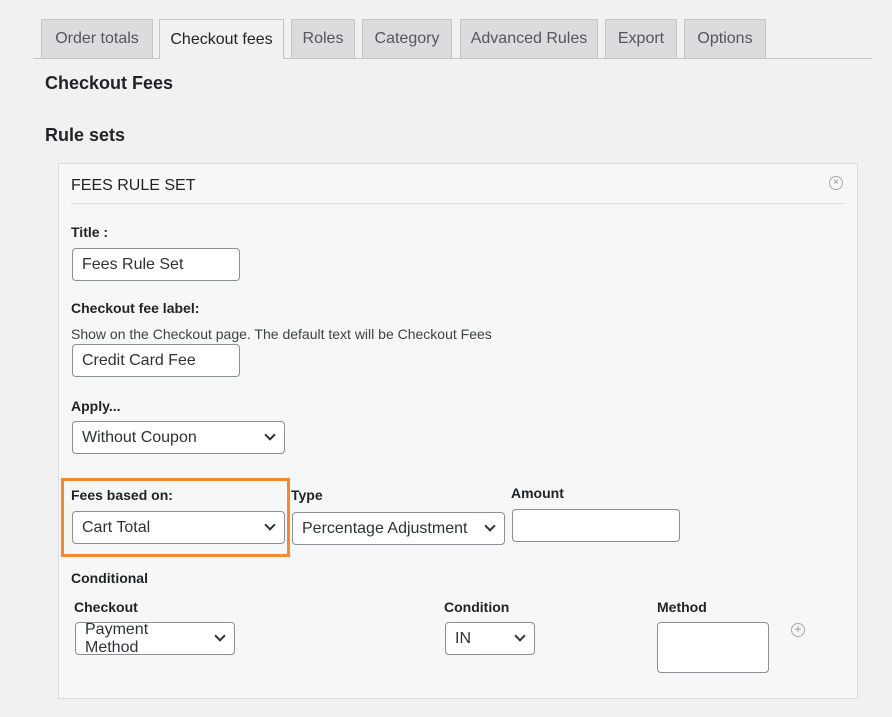 This screenshot has width=892, height=717. I want to click on tab-roles: Roles, so click(323, 38).